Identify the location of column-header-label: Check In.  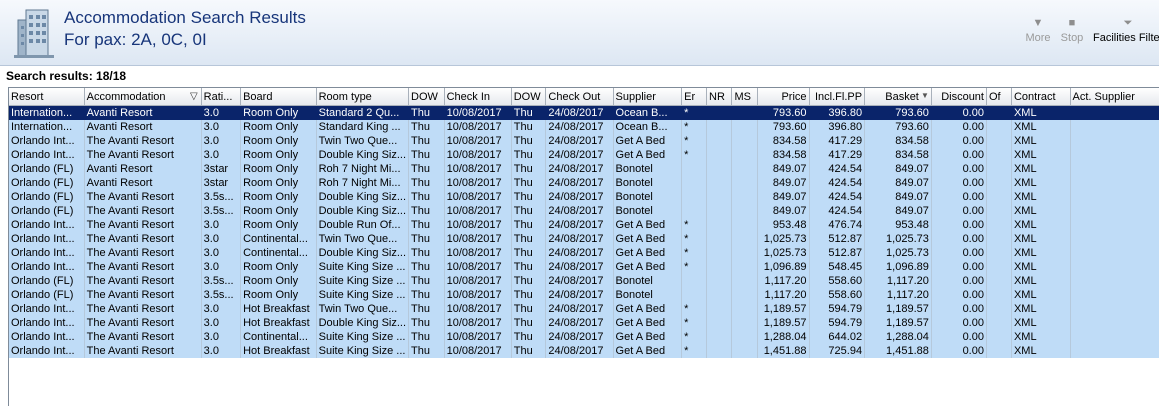
(468, 96).